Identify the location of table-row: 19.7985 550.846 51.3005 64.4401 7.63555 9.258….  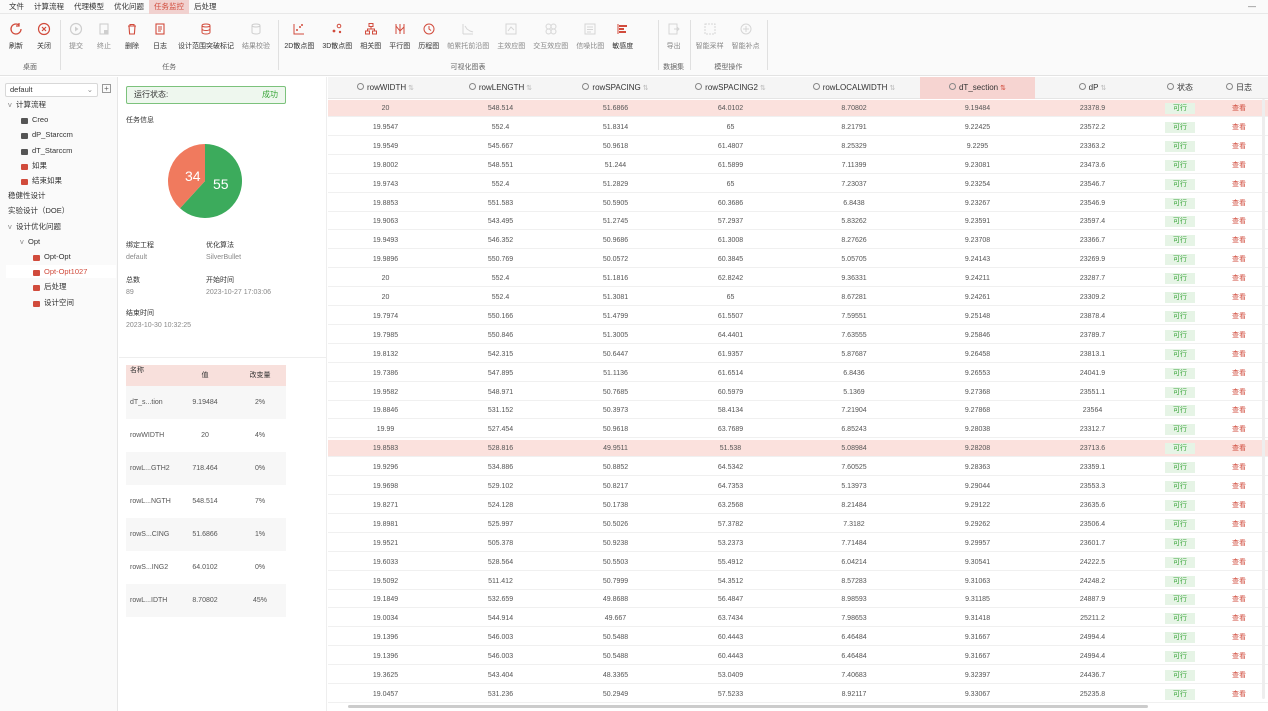
(798, 335).